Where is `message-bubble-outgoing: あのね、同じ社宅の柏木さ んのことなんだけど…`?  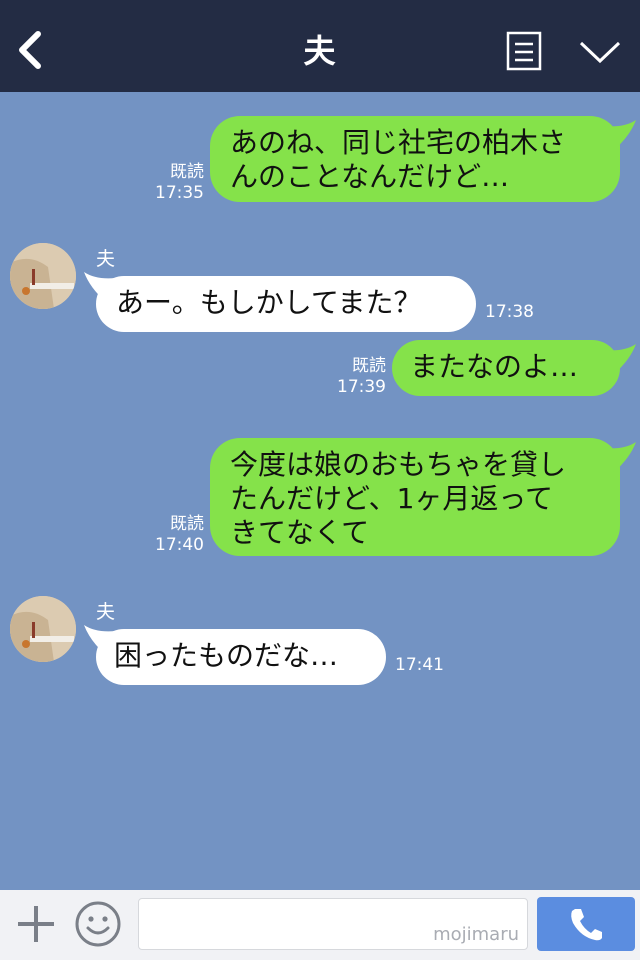
message-bubble-outgoing: あのね、同じ社宅の柏木さ んのことなんだけど… is located at coordinates (415, 159).